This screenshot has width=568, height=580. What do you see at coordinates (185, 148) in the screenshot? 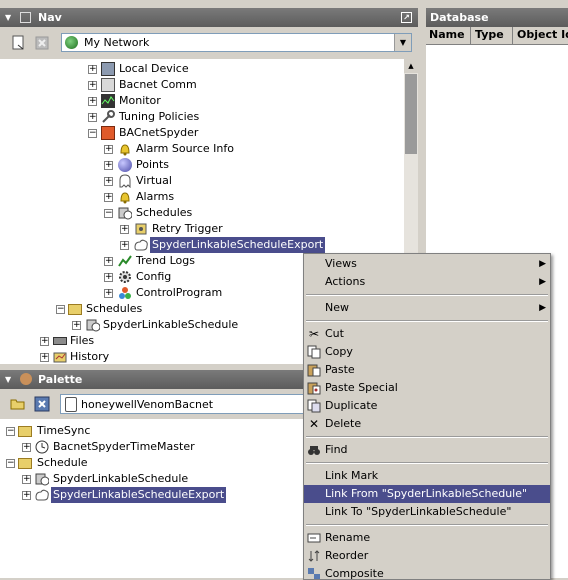
I see `tree-label: Alarm Source Info` at bounding box center [185, 148].